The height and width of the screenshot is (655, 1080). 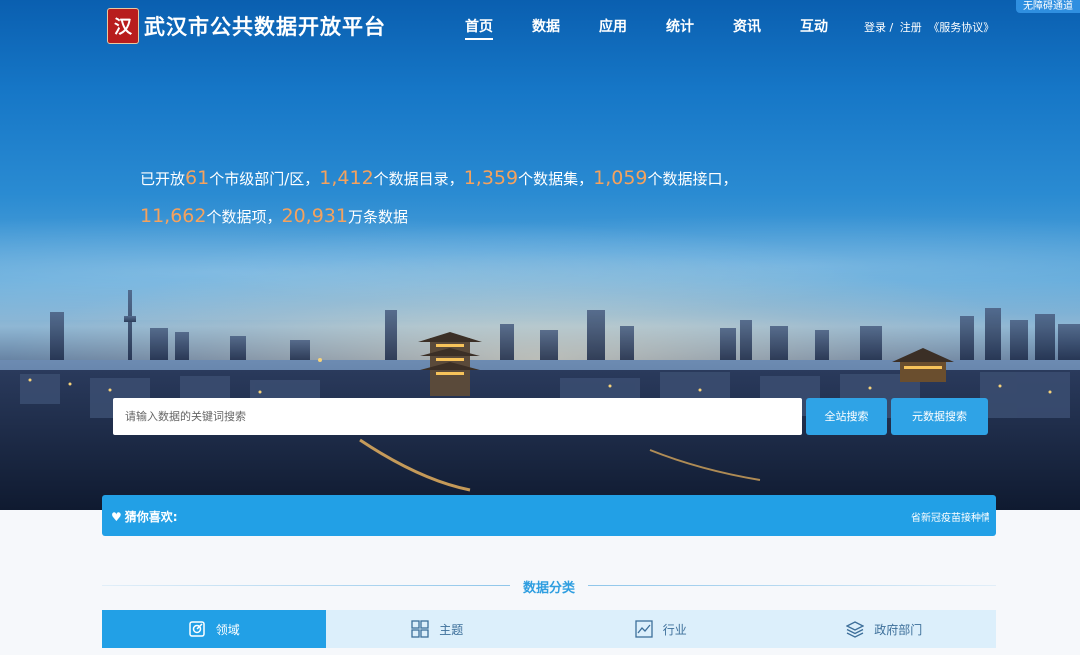 I want to click on nav-item-stats: 统计, so click(x=680, y=26).